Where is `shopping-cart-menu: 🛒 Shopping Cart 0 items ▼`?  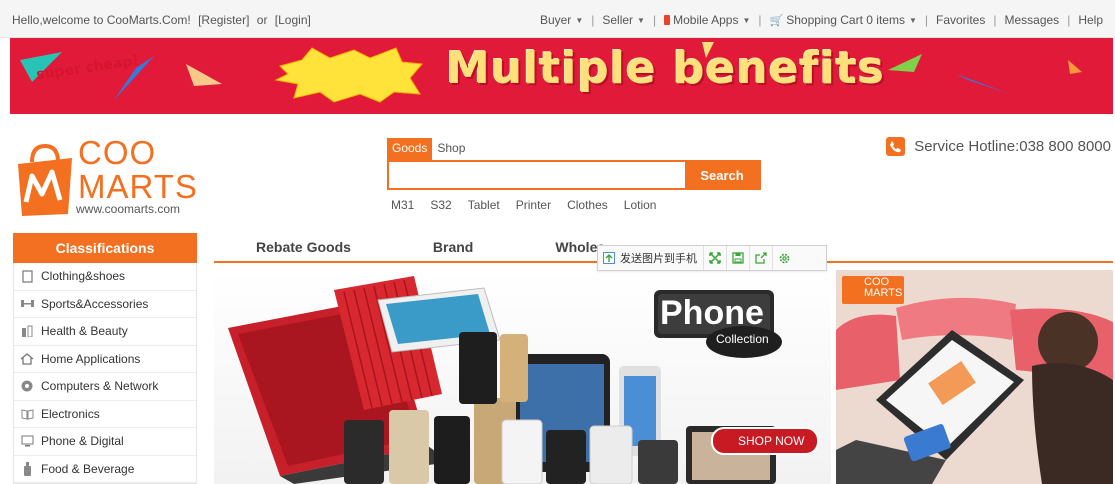 shopping-cart-menu: 🛒 Shopping Cart 0 items ▼ is located at coordinates (843, 20).